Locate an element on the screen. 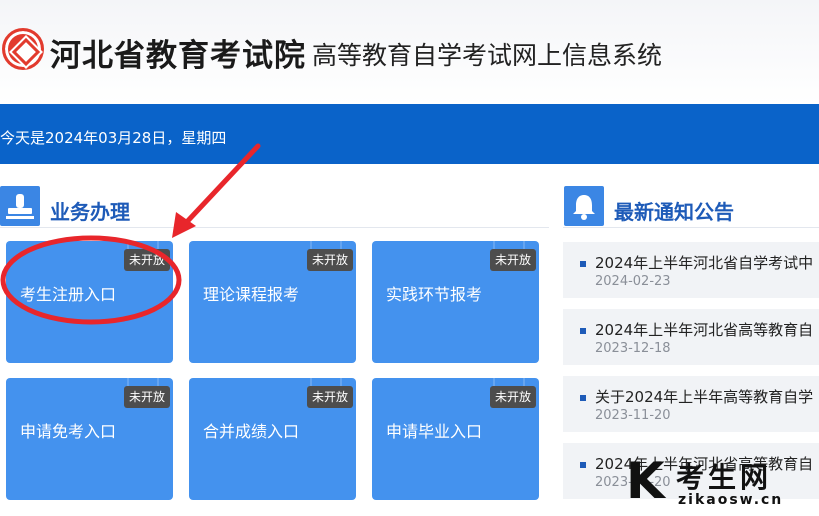 The image size is (819, 516). notice-date: 2024-02-23 is located at coordinates (633, 281).